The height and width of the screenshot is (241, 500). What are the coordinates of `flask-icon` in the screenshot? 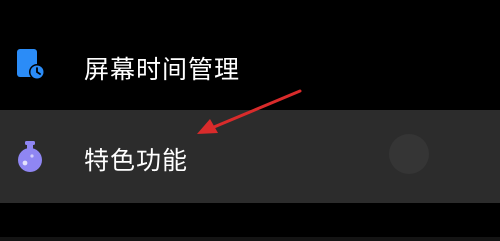 It's located at (30, 156).